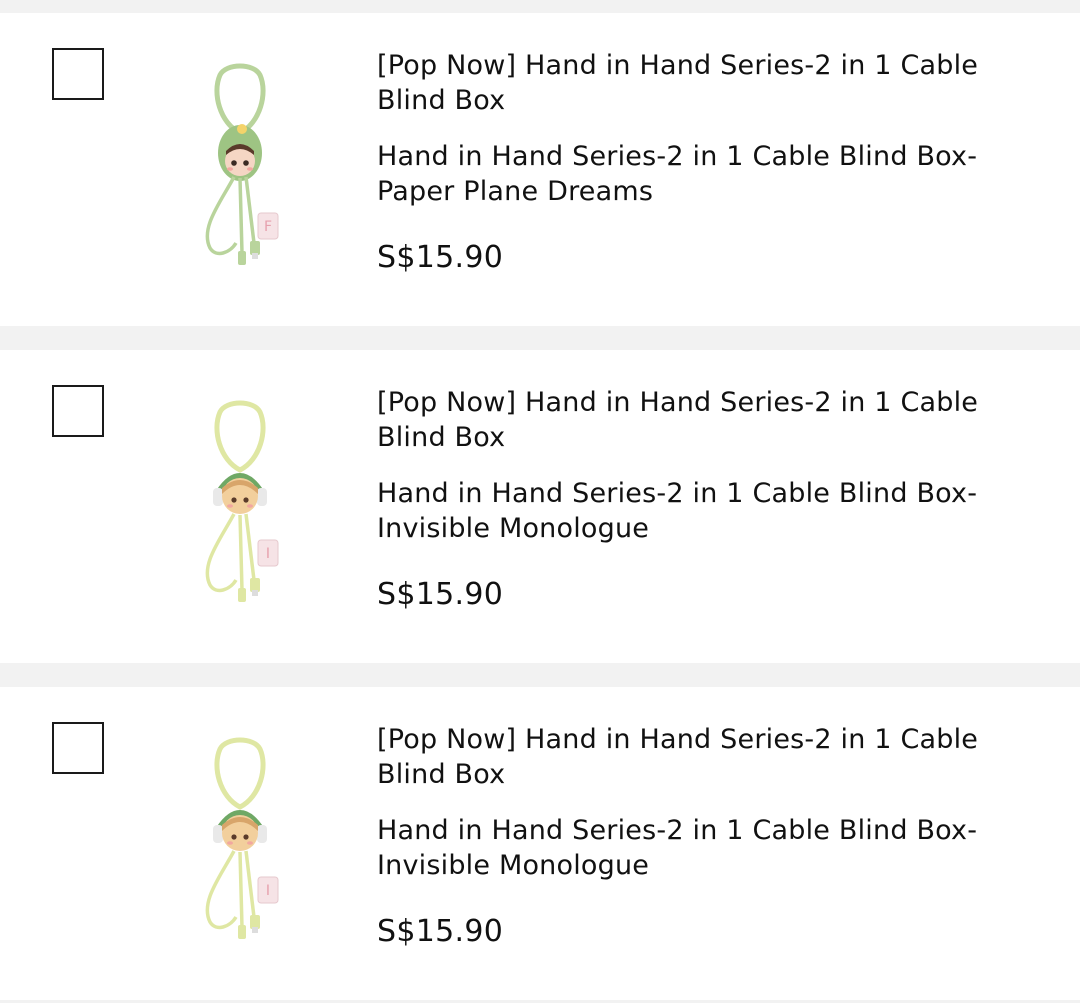  I want to click on svg-text: F, so click(268, 227).